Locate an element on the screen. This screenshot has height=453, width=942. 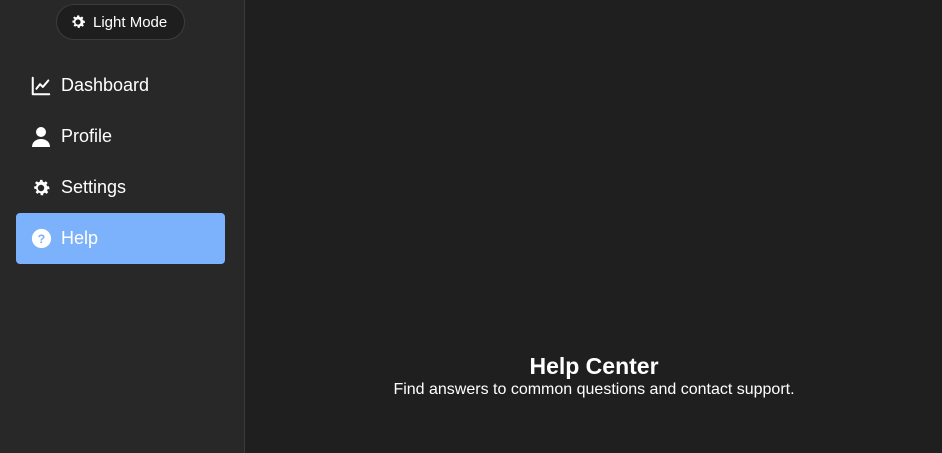
theme-toggle-label: Light Mode is located at coordinates (130, 22).